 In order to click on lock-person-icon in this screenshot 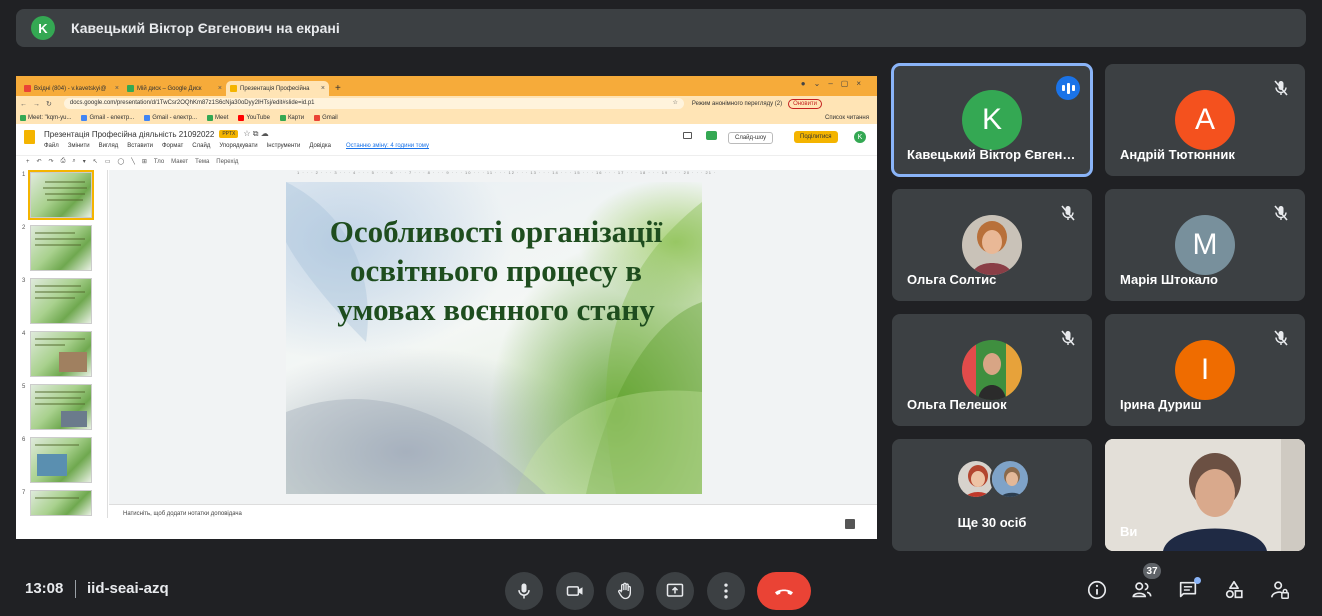, I will do `click(1279, 590)`.